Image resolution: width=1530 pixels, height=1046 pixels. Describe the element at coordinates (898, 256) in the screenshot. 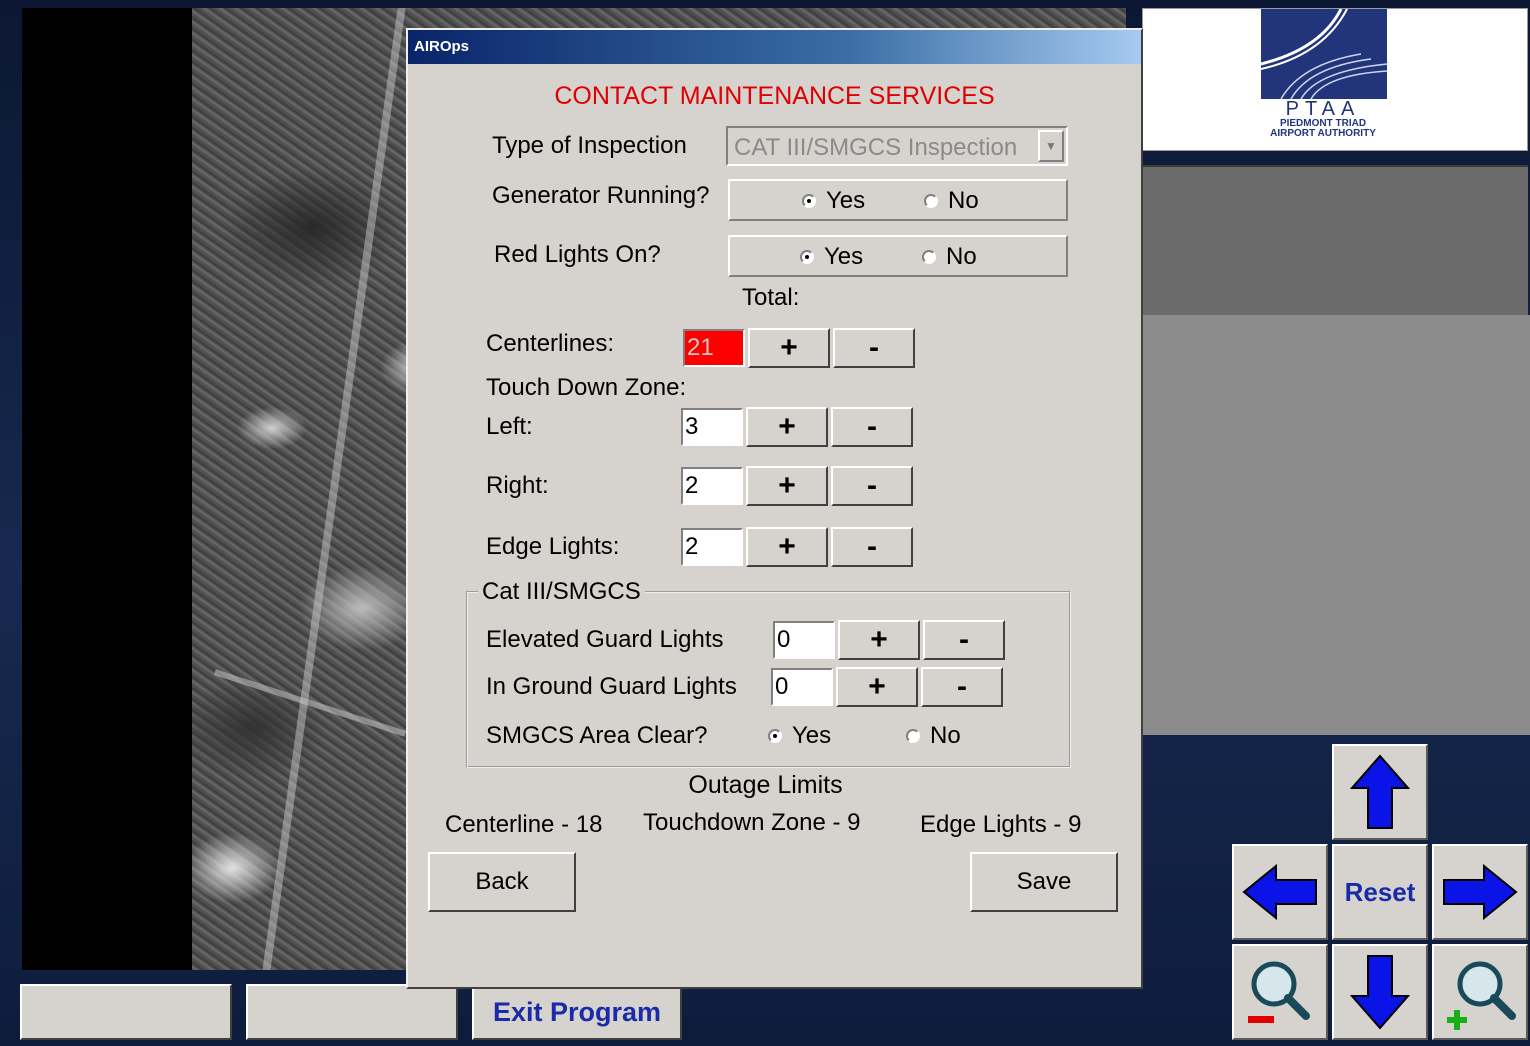

I see `red-lights-group: Yes No` at that location.